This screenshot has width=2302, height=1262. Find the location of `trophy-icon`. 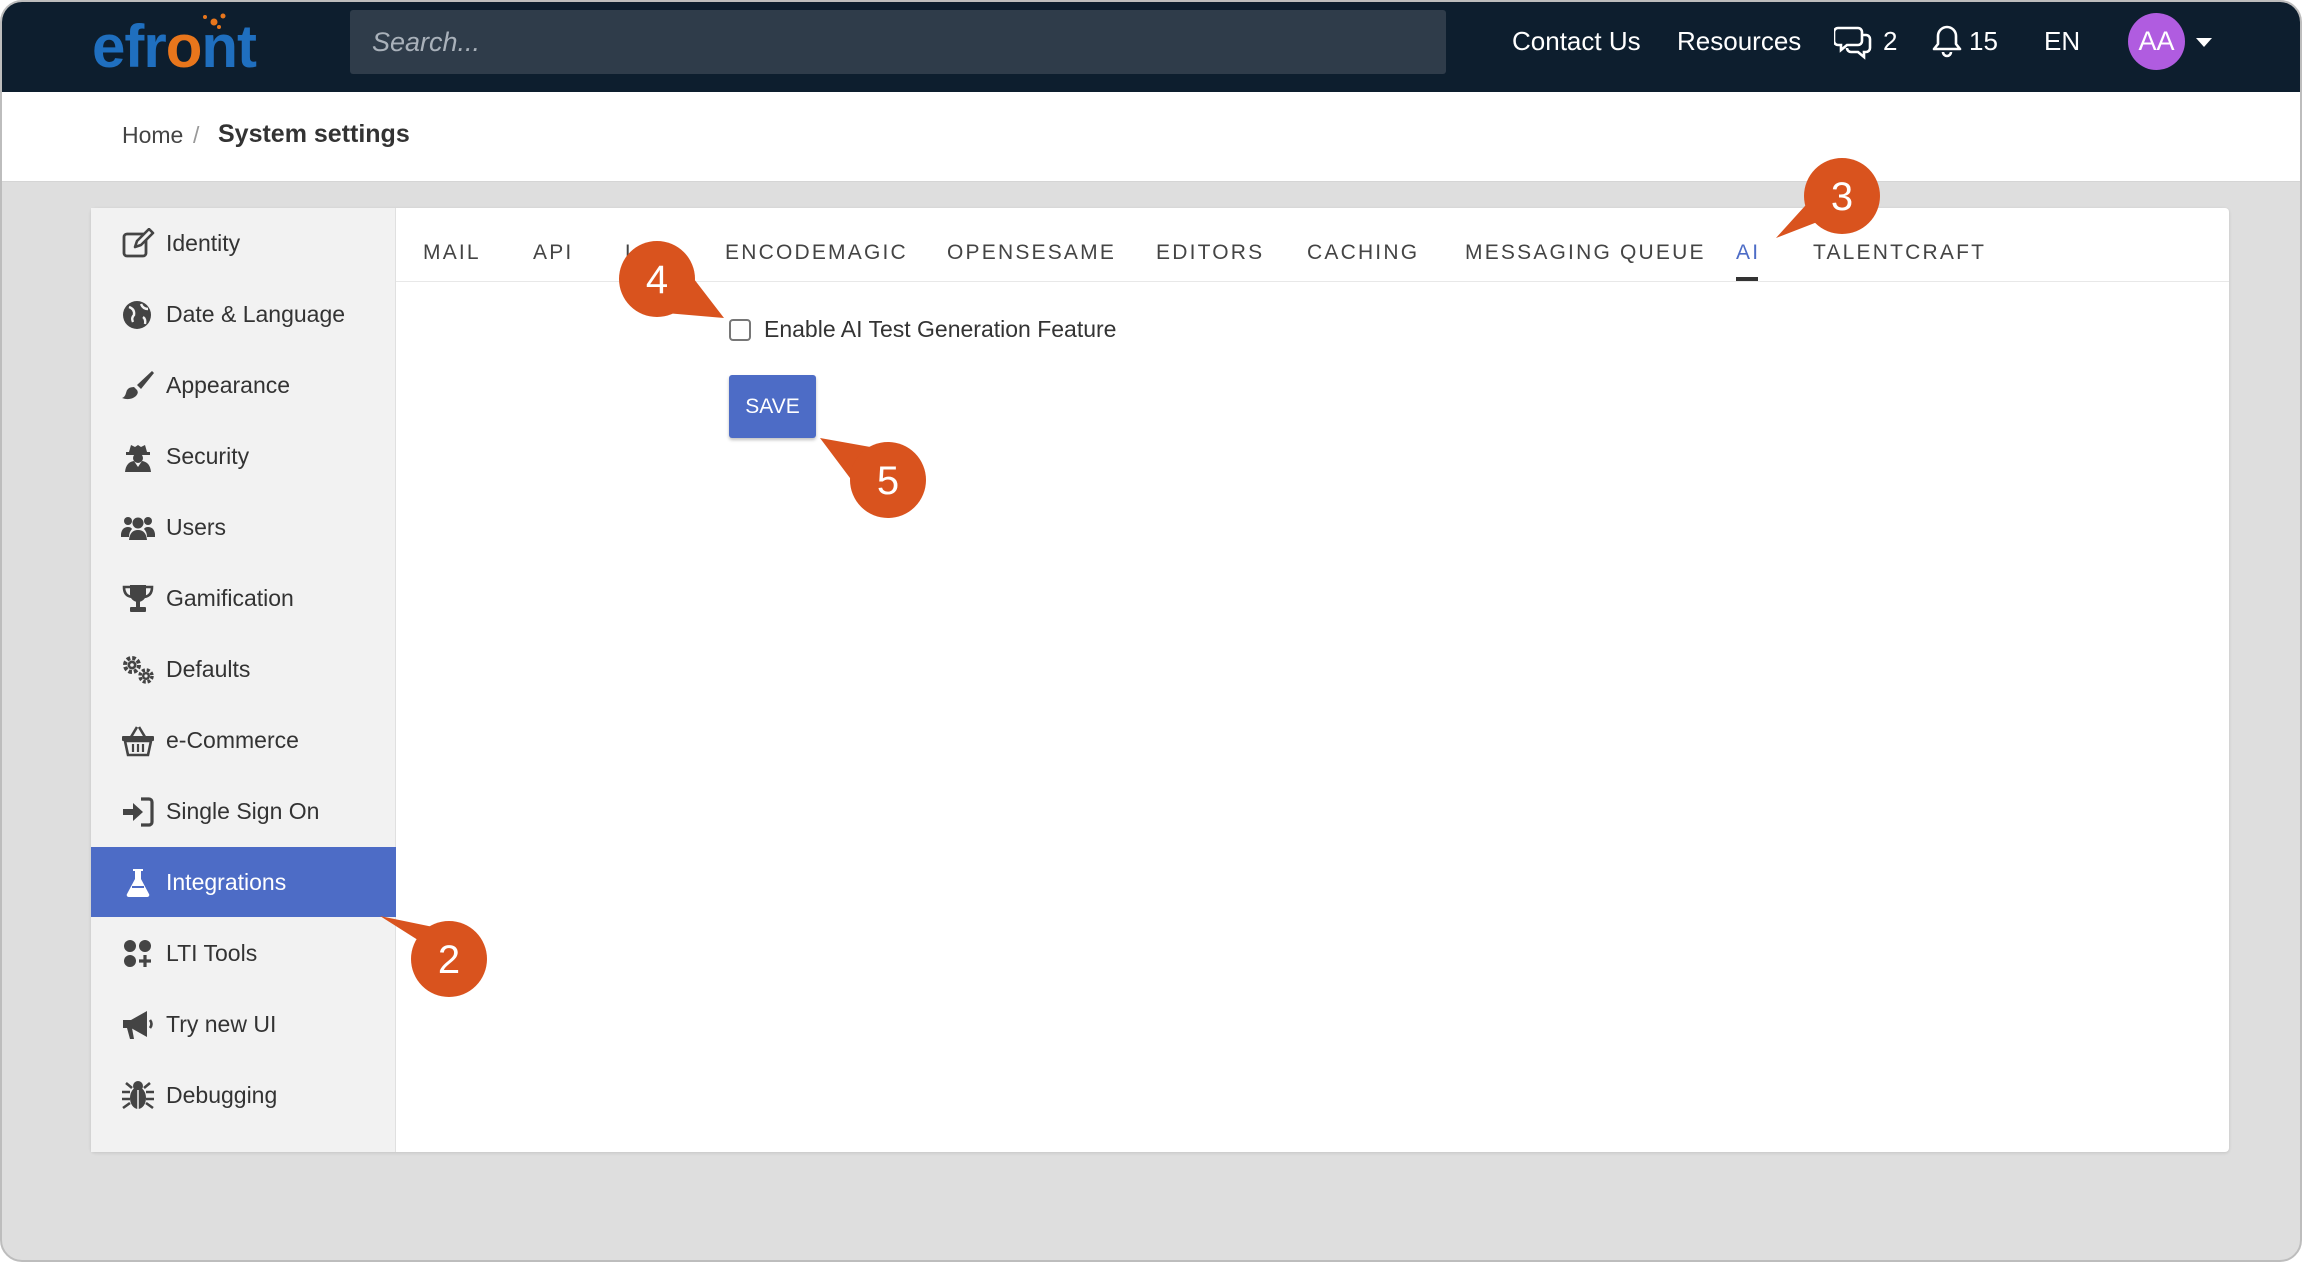

trophy-icon is located at coordinates (138, 598).